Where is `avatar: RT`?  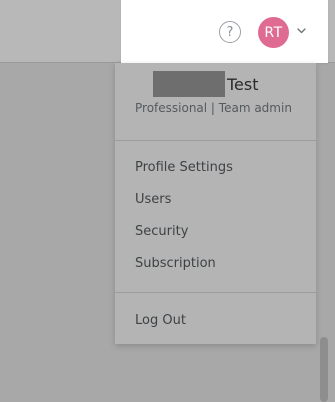 avatar: RT is located at coordinates (273, 32).